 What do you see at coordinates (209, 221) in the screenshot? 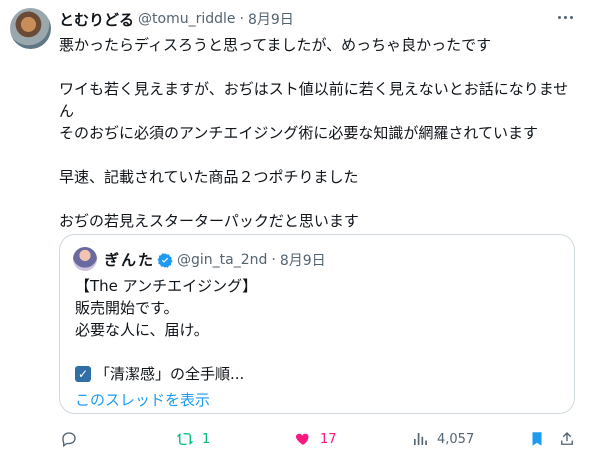
I see `tweet-line: おぢの若見えスターターパックだと思います` at bounding box center [209, 221].